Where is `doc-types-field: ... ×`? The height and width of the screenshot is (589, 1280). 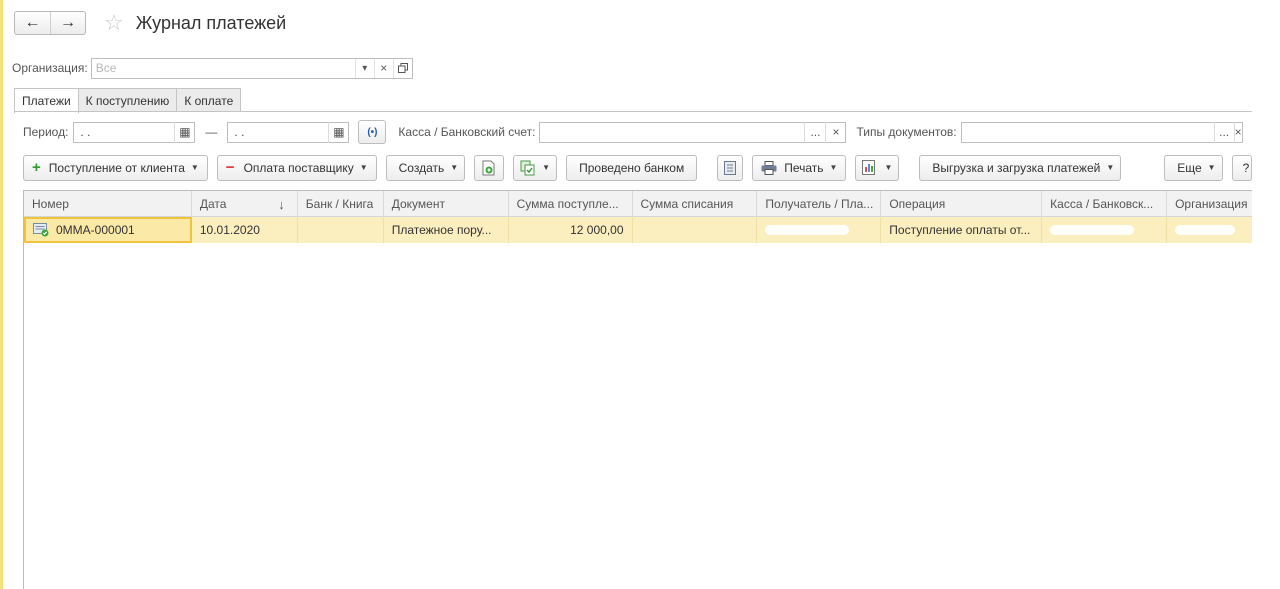 doc-types-field: ... × is located at coordinates (1101, 132).